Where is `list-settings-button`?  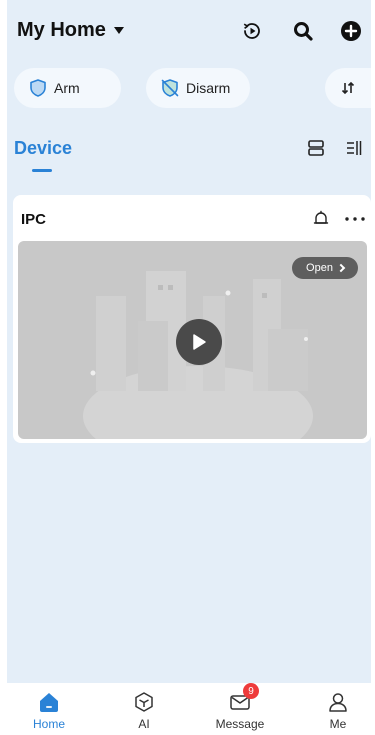 list-settings-button is located at coordinates (354, 148).